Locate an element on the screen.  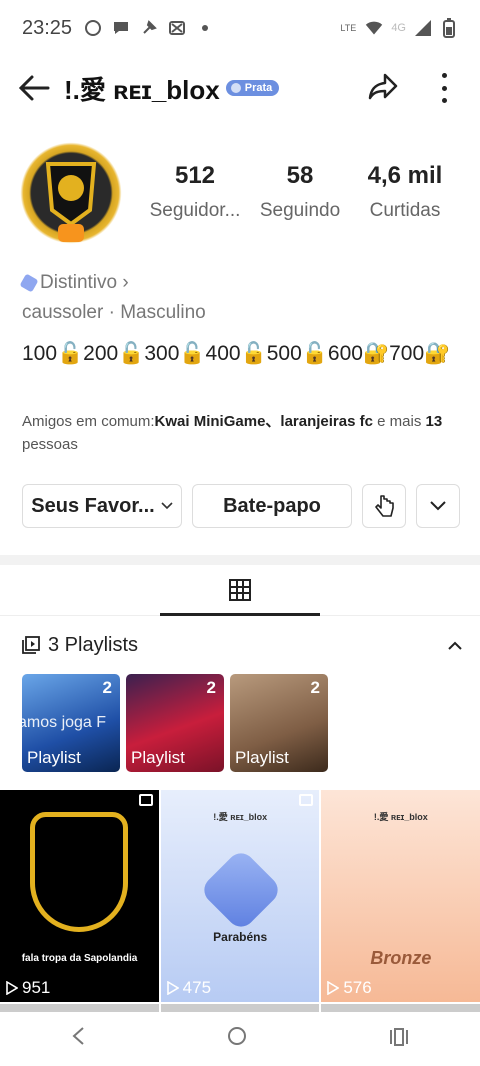
network-type: 4G is located at coordinates (398, 28).